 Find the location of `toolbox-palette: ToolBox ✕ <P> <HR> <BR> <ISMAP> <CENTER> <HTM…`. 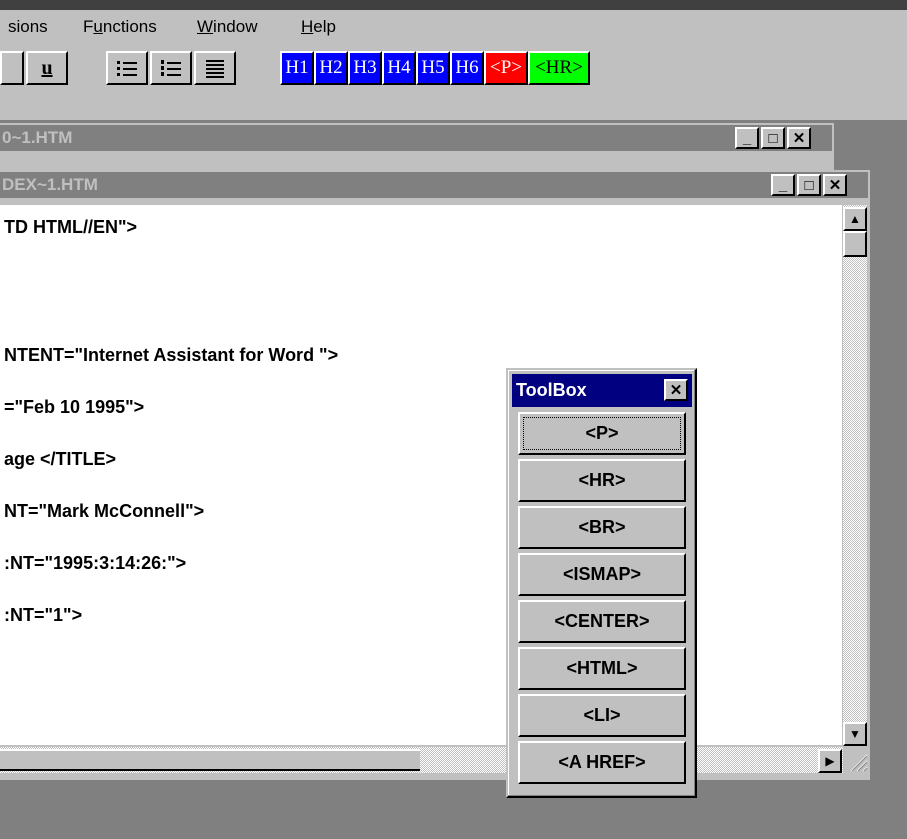

toolbox-palette: ToolBox ✕ <P> <HR> <BR> <ISMAP> <CENTER> <HTM… is located at coordinates (601, 583).